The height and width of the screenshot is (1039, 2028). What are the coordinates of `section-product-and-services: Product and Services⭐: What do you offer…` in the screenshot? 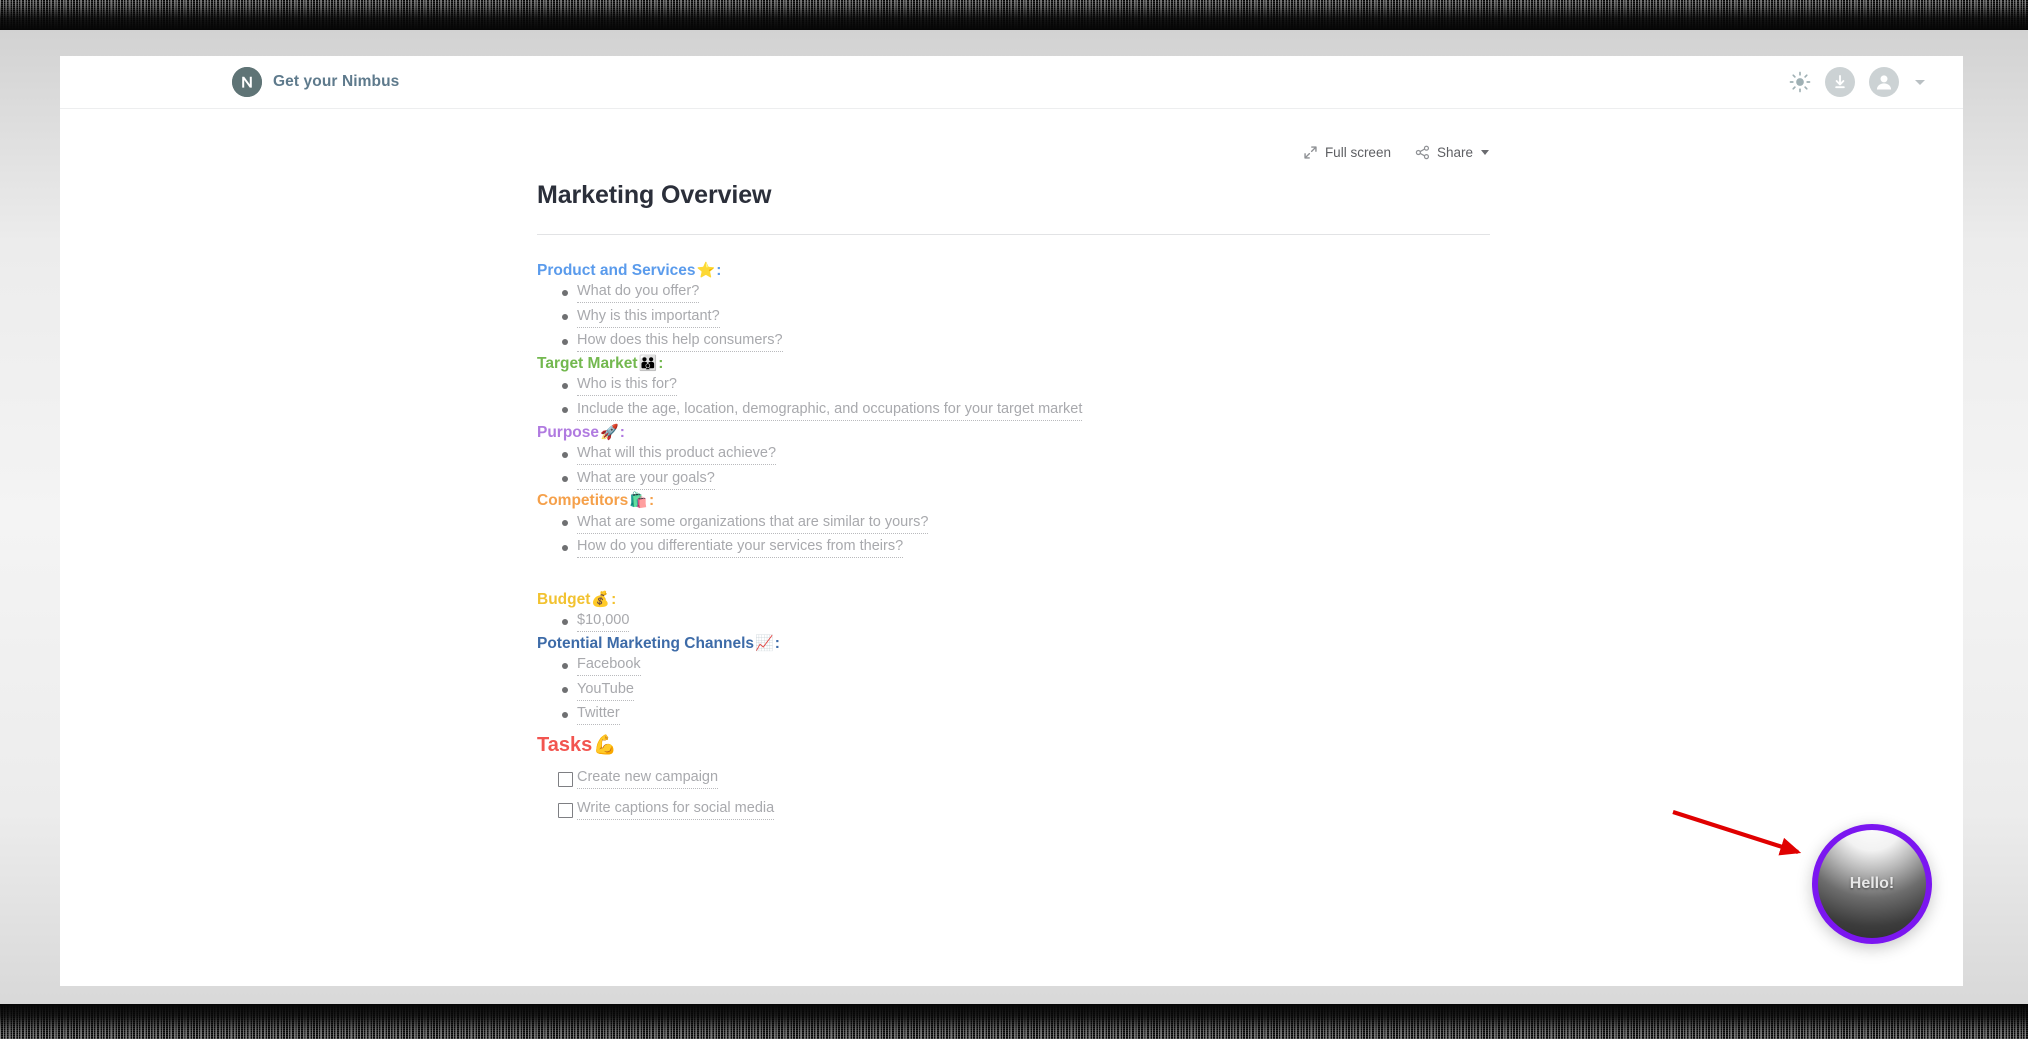 It's located at (1013, 307).